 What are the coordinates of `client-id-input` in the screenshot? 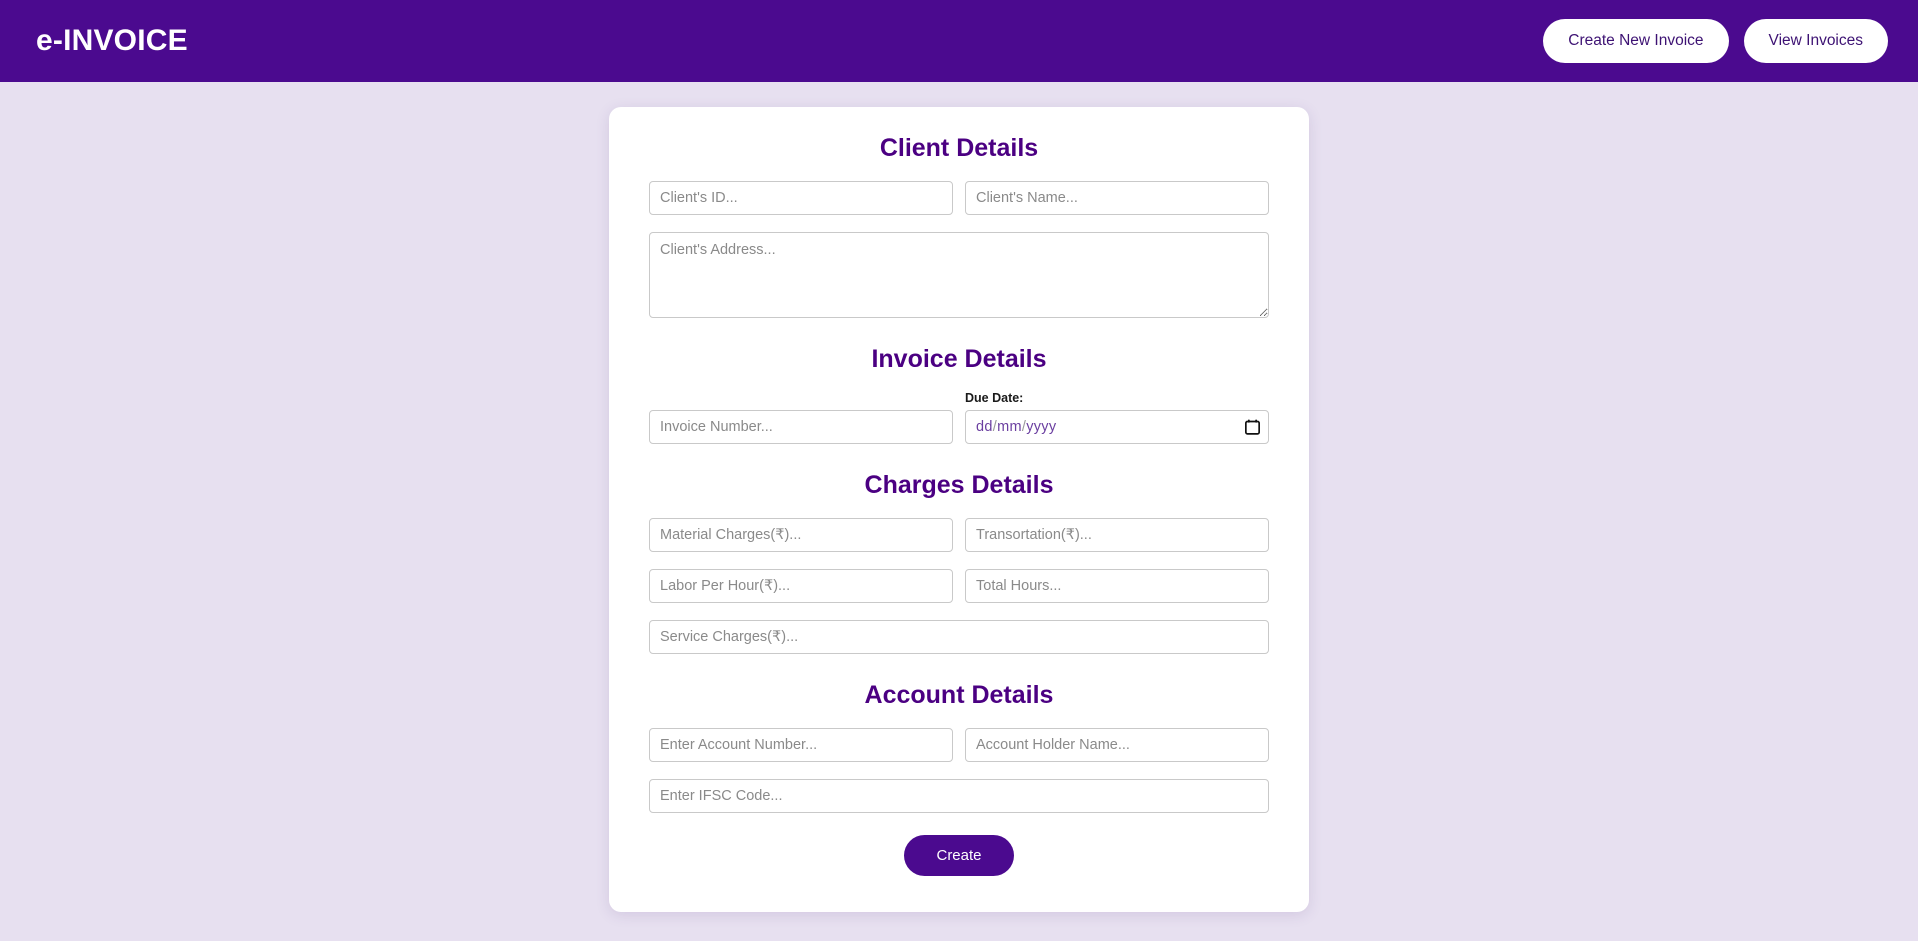 It's located at (801, 198).